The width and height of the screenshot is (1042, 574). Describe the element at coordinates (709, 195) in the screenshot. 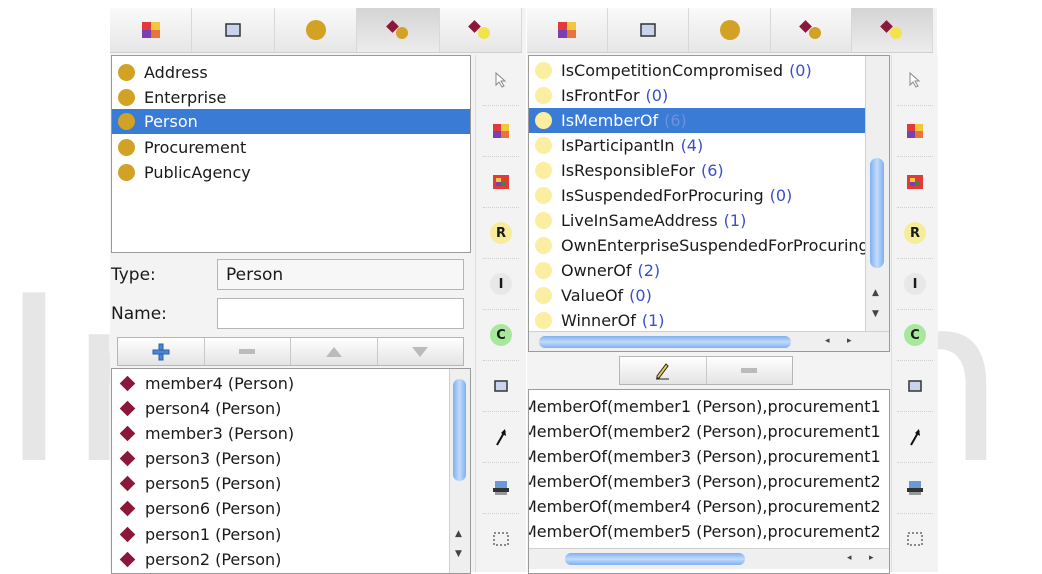

I see `predicate-item: IsSuspendedForProcuring (0)` at that location.